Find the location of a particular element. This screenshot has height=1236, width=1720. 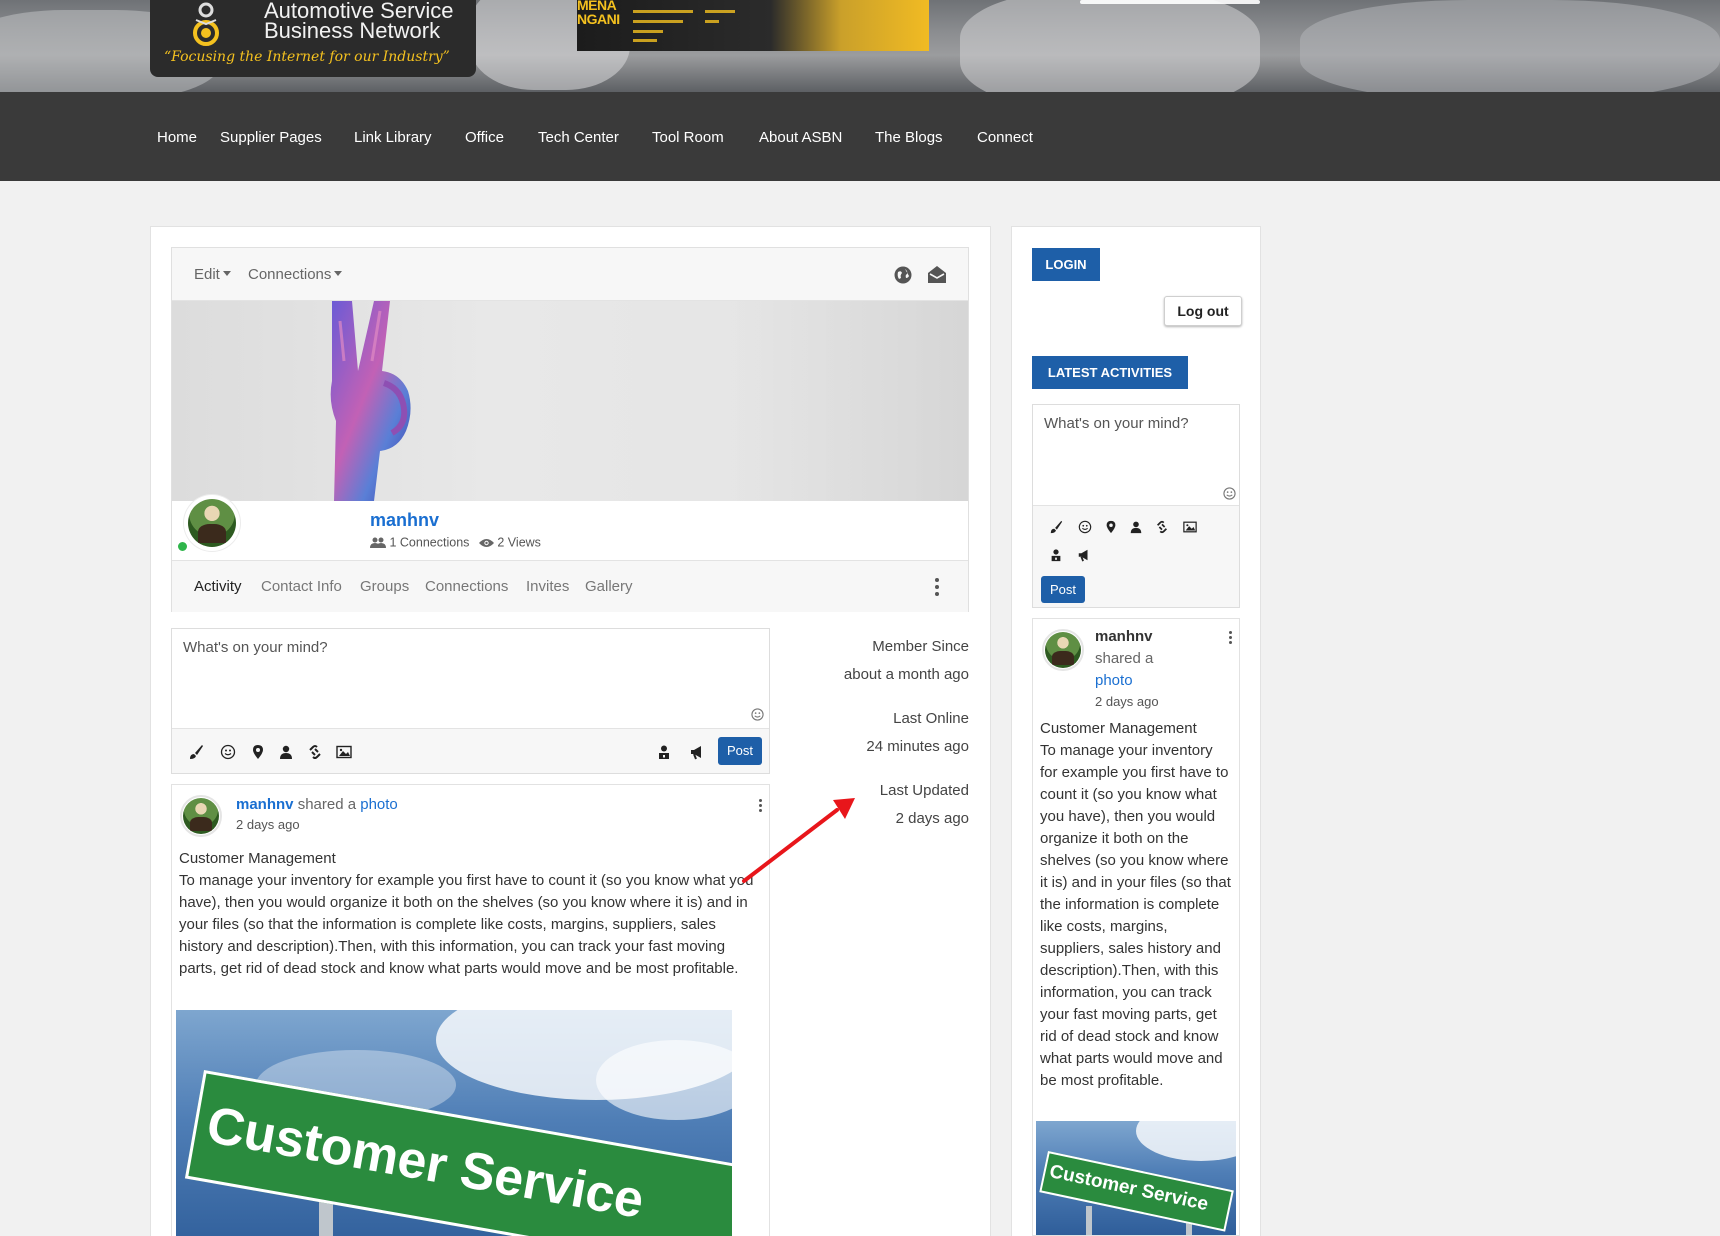

ad-headline: MENA NGANI is located at coordinates (598, 13).